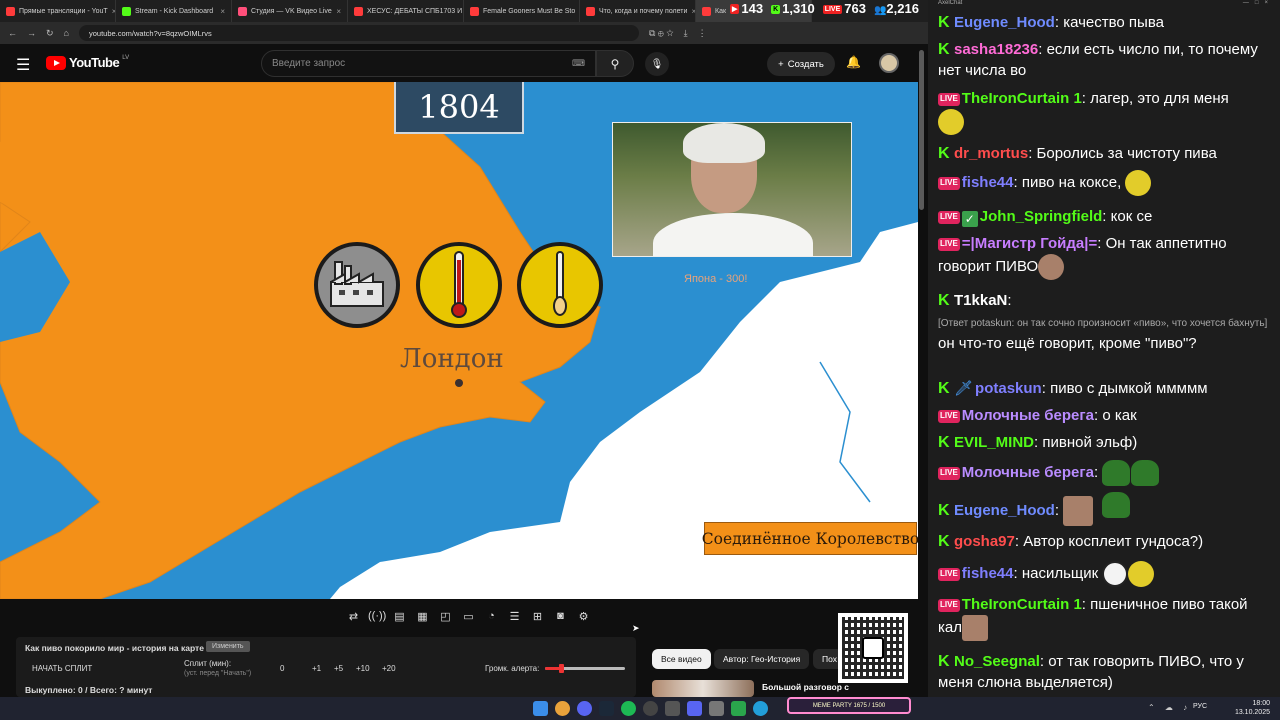 The image size is (1280, 720). What do you see at coordinates (377, 616) in the screenshot?
I see `audio-icon: ((·))` at bounding box center [377, 616].